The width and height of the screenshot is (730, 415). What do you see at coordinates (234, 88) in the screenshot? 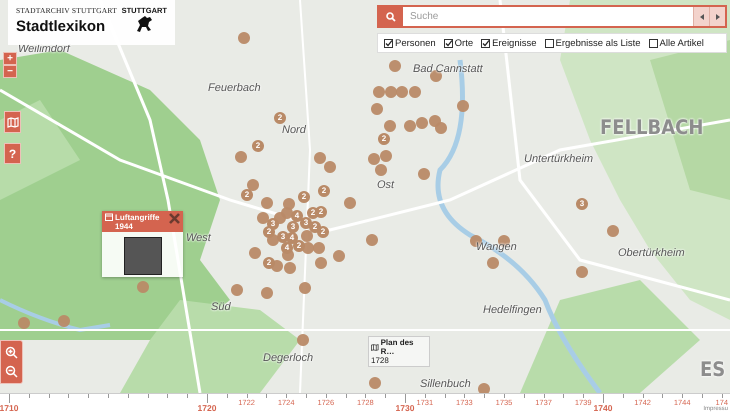
I see `place-label: Feuerbach` at bounding box center [234, 88].